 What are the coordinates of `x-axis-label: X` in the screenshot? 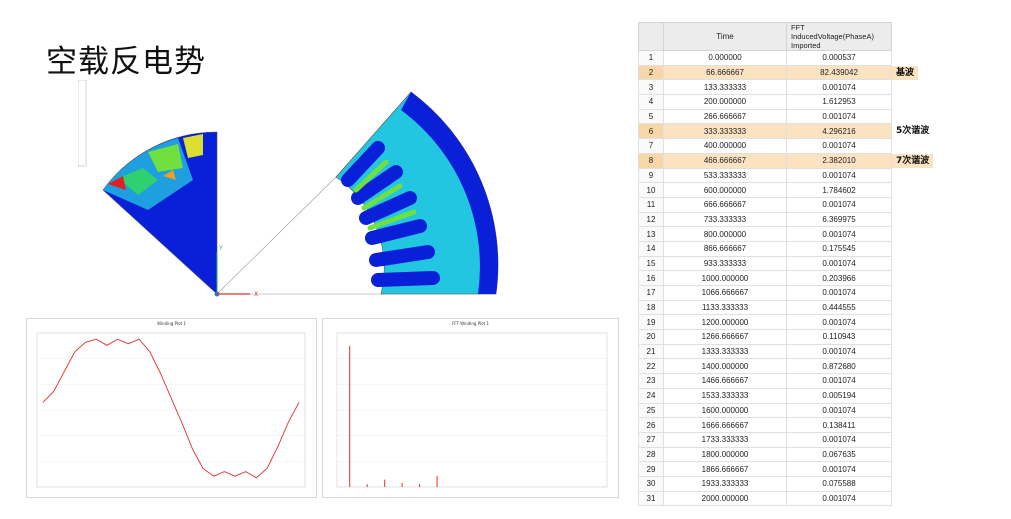 It's located at (256, 294).